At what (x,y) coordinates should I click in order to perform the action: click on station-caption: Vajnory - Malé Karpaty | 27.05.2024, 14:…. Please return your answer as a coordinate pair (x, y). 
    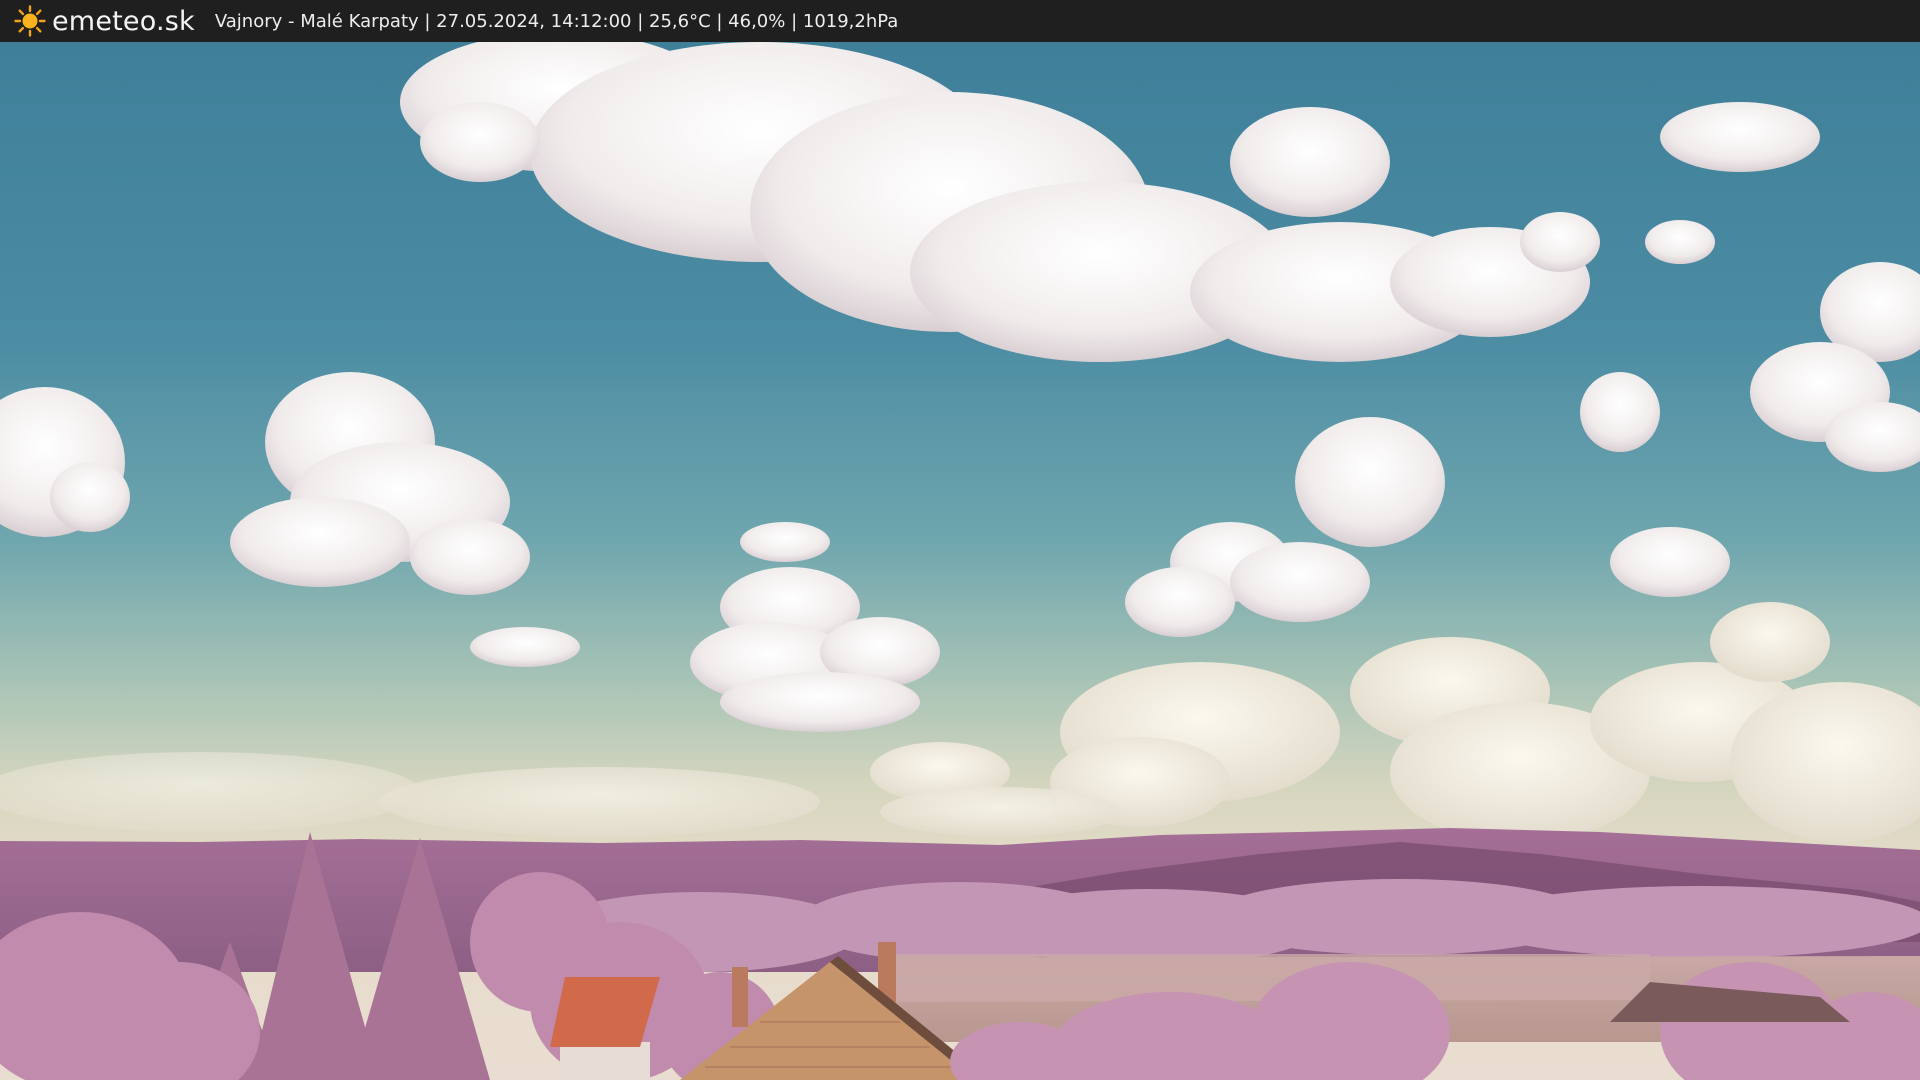
    Looking at the image, I should click on (556, 21).